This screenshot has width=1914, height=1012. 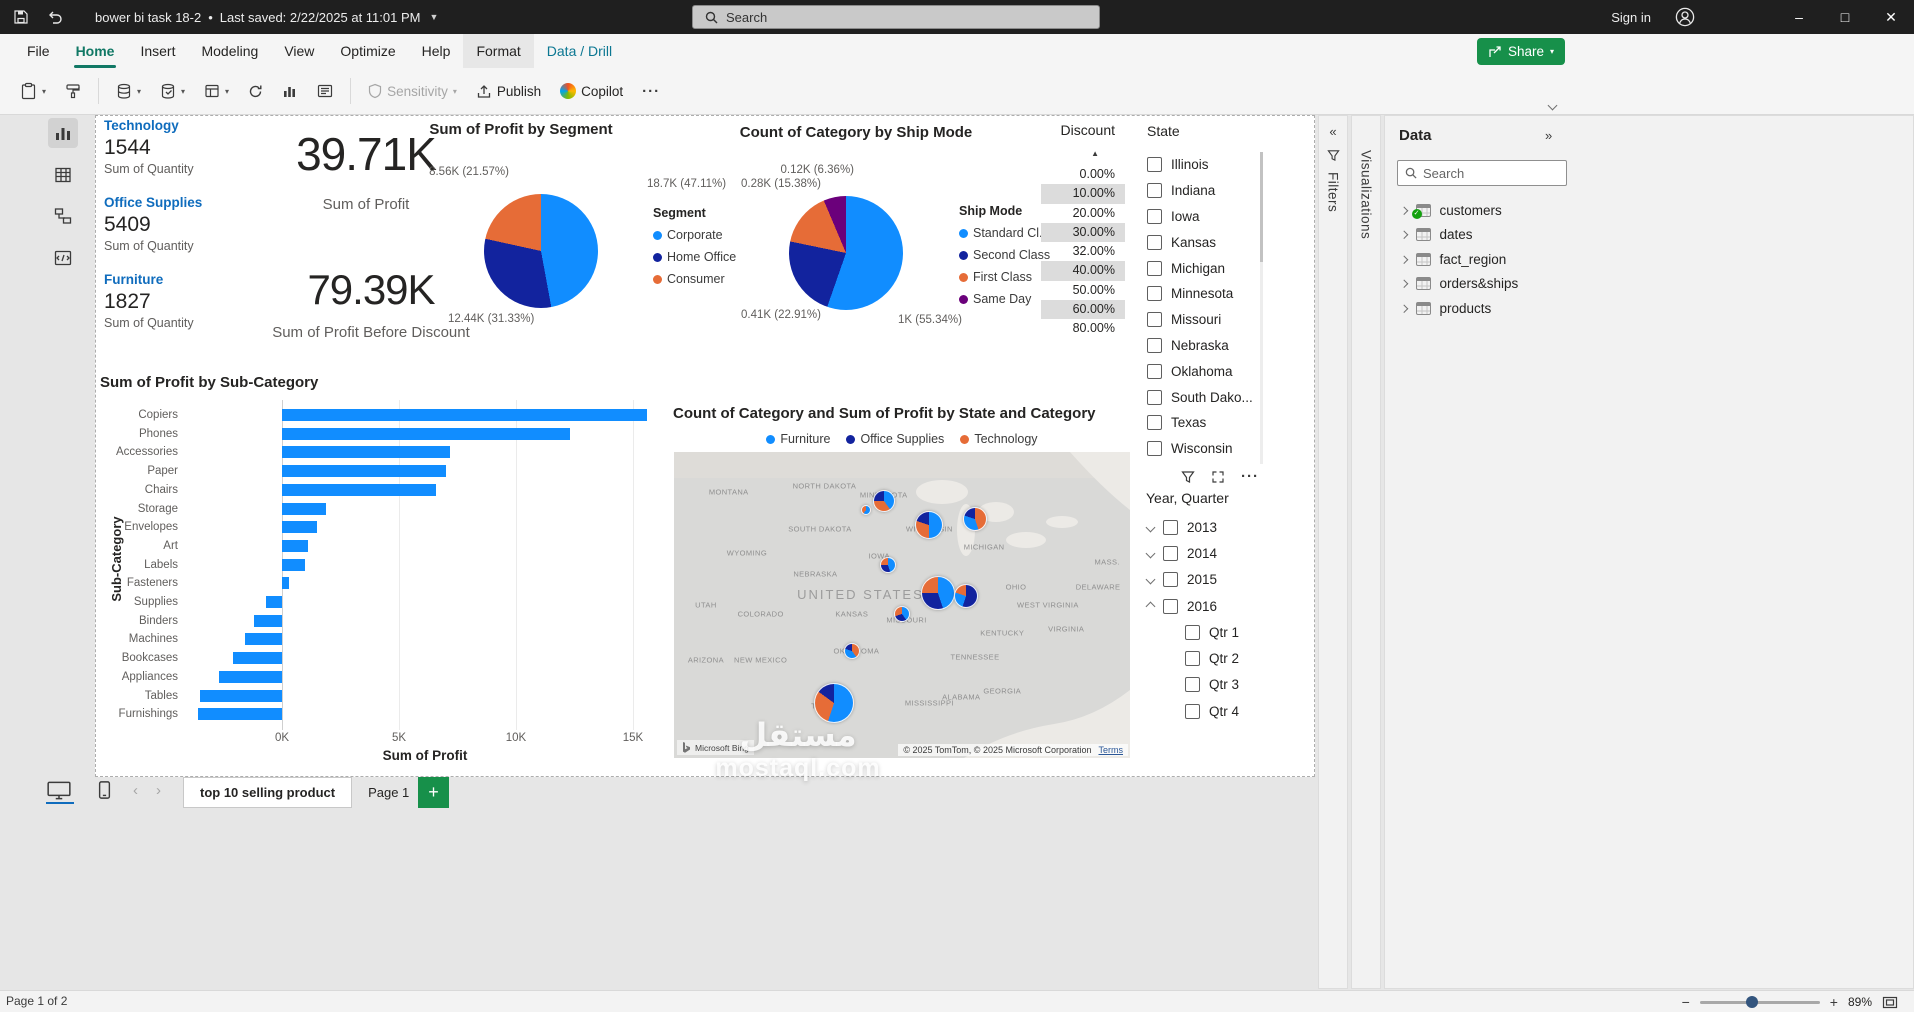 I want to click on state-option-texas: Texas, so click(x=1203, y=423).